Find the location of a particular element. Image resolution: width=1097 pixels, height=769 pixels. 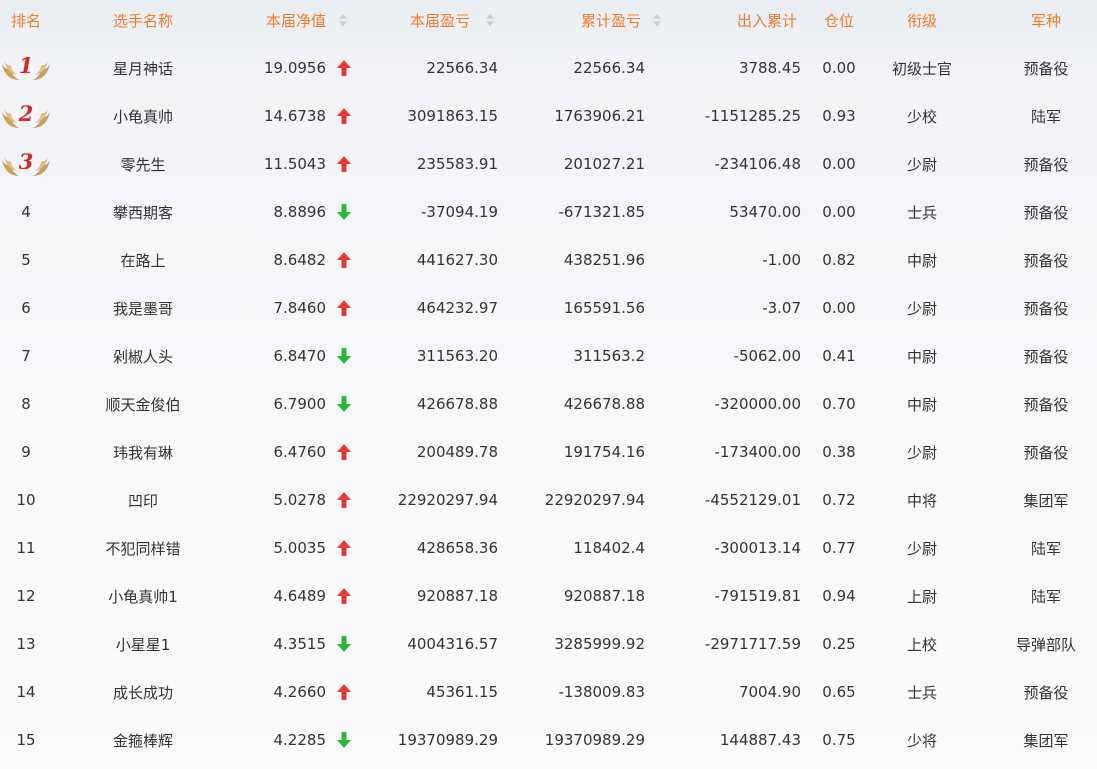

rank-number: 14 is located at coordinates (26, 692).